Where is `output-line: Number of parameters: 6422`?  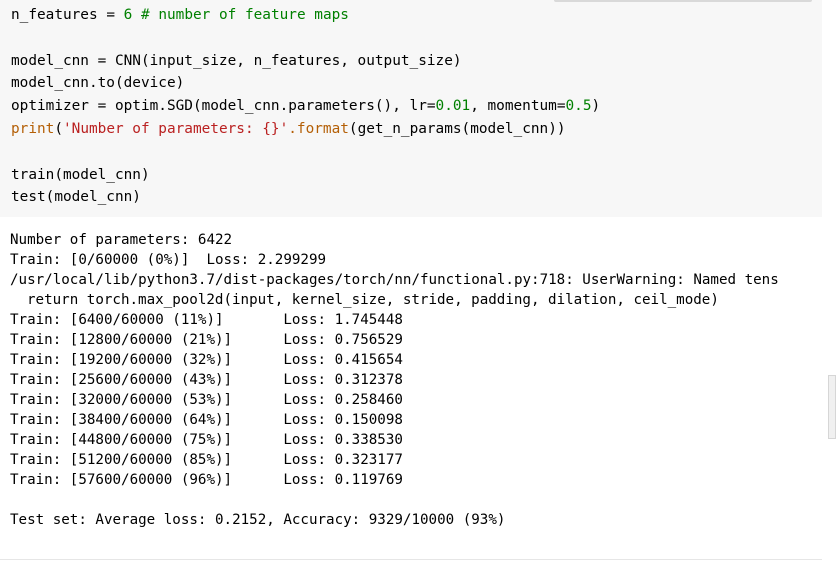 output-line: Number of parameters: 6422 is located at coordinates (121, 240).